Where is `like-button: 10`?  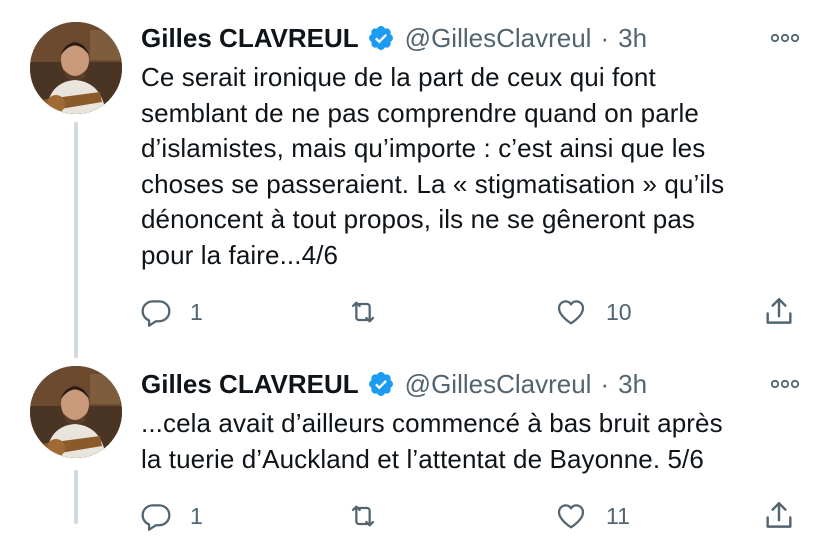
like-button: 10 is located at coordinates (593, 312).